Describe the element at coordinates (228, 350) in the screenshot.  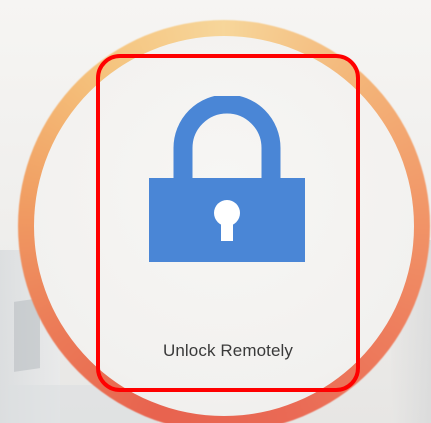
I see `unlock-remotely-label: Unlock Remotely` at that location.